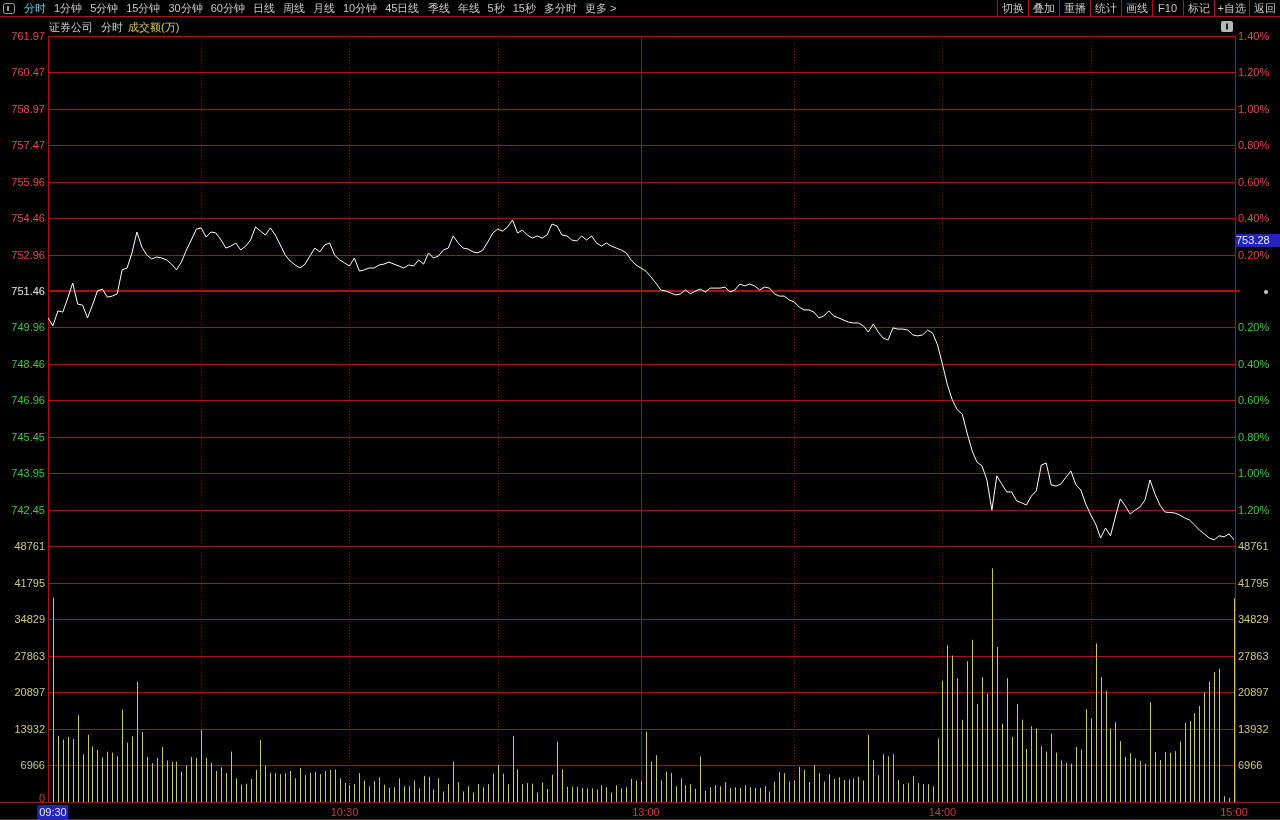  Describe the element at coordinates (1257, 240) in the screenshot. I see `price-tag: 753.28` at that location.